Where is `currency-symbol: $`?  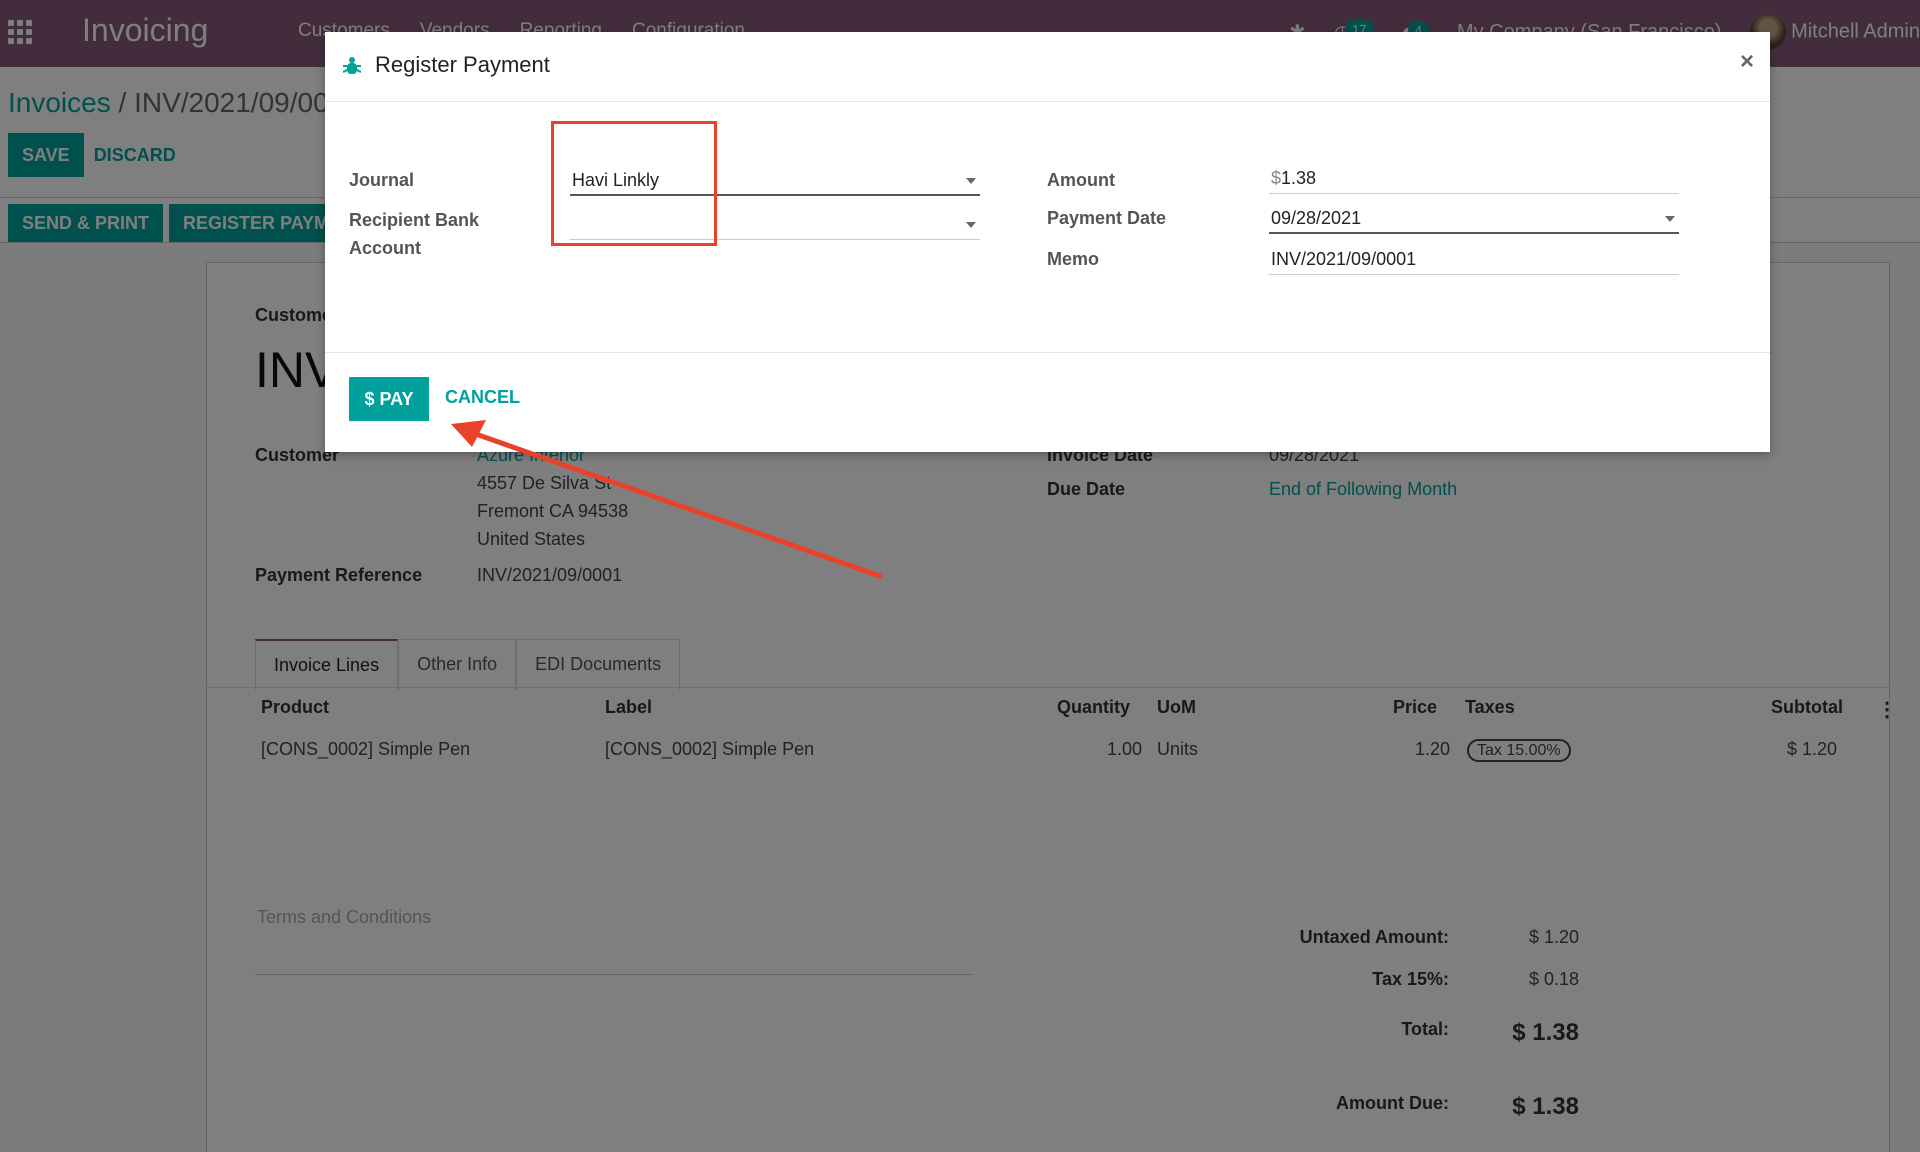 currency-symbol: $ is located at coordinates (1276, 178).